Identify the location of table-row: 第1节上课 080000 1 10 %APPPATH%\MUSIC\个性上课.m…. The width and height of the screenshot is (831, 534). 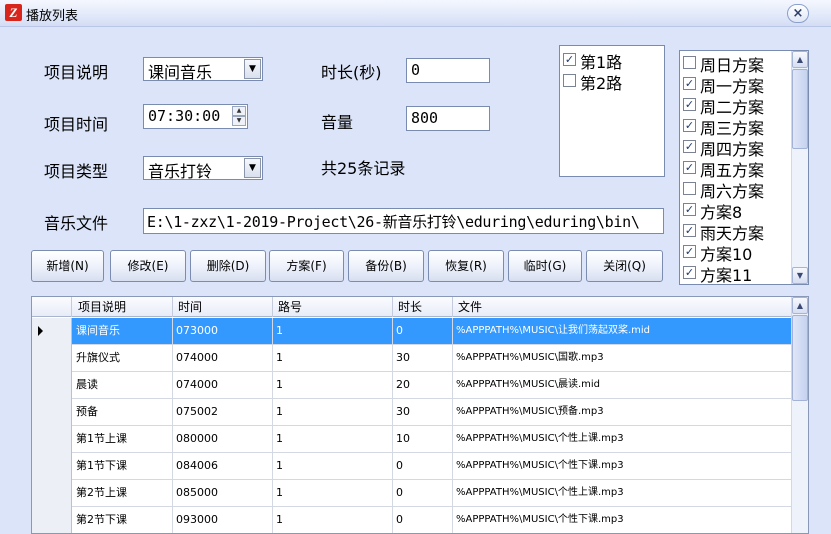
(412, 439).